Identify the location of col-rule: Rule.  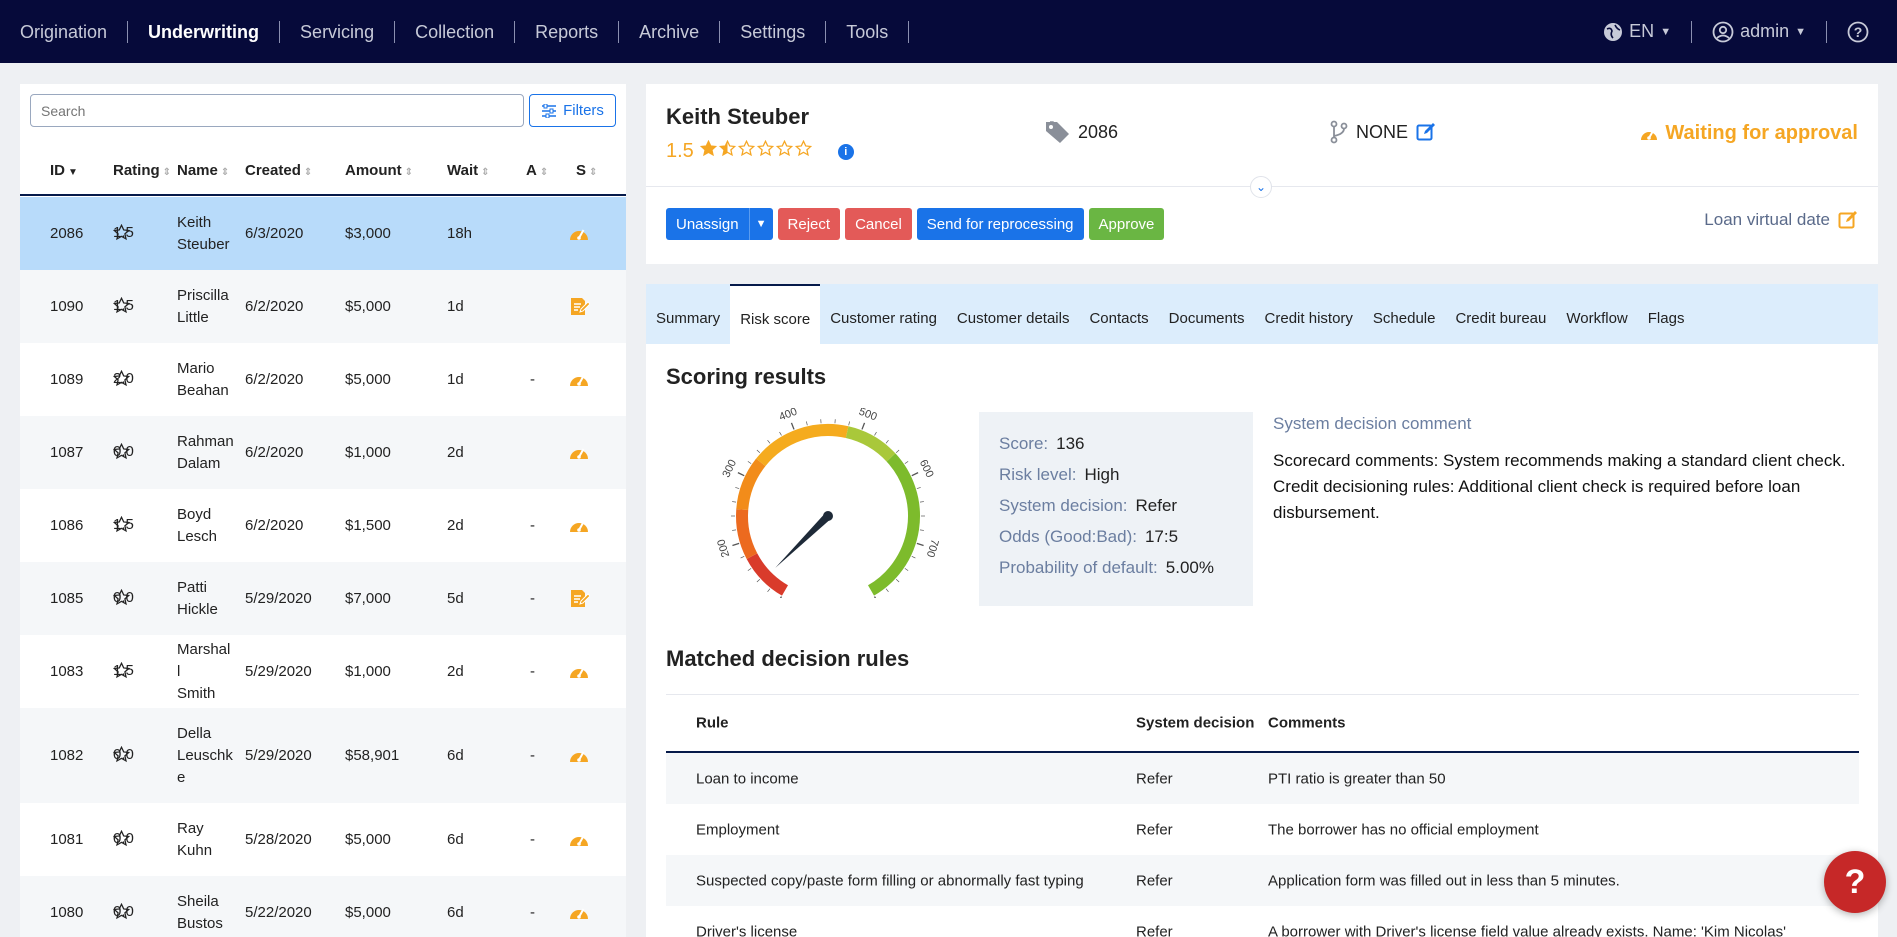
(712, 723).